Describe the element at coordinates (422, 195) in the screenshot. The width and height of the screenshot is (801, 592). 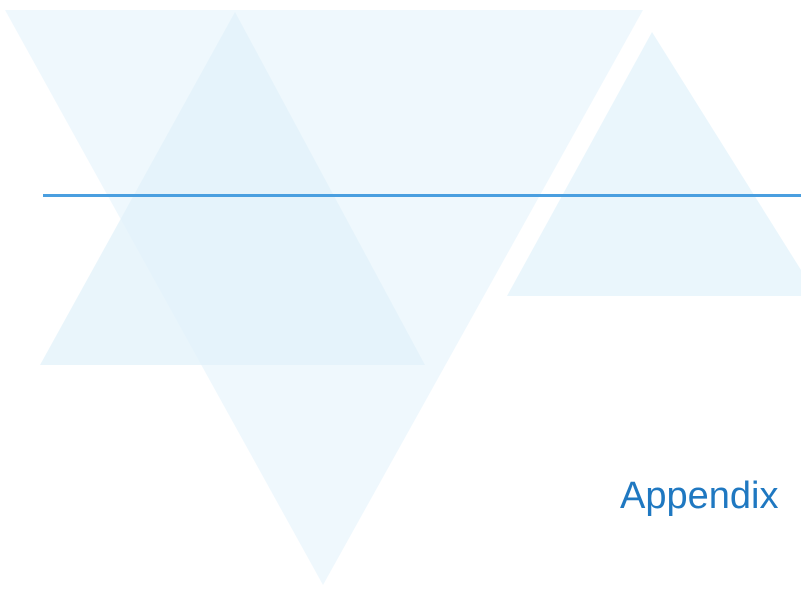
I see `horizontal-divider` at that location.